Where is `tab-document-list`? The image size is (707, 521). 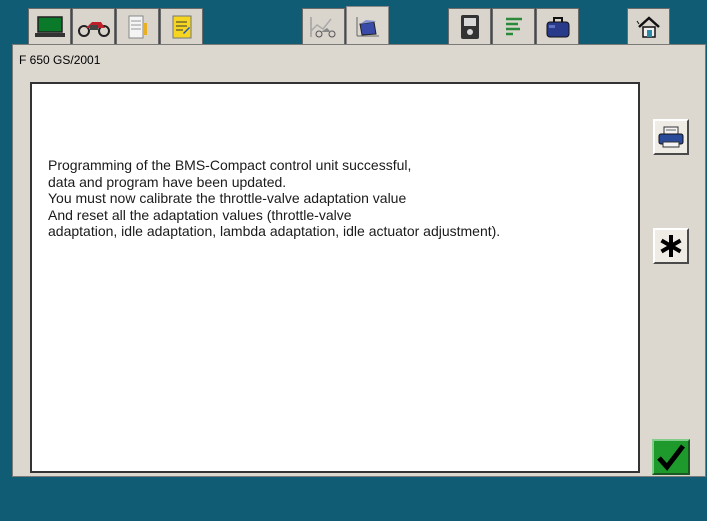
tab-document-list is located at coordinates (137, 26).